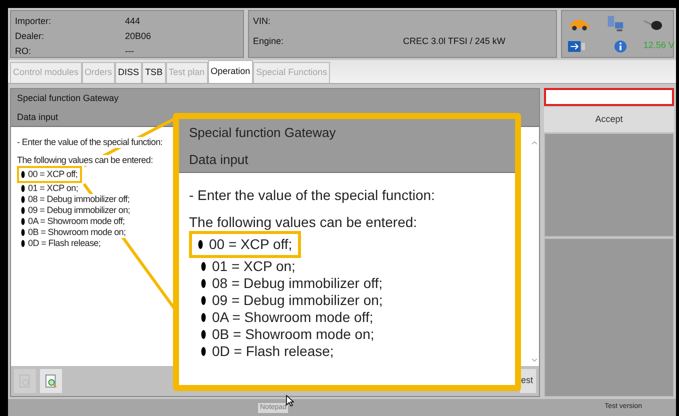 The width and height of the screenshot is (679, 416). Describe the element at coordinates (154, 72) in the screenshot. I see `tab: TSB` at that location.